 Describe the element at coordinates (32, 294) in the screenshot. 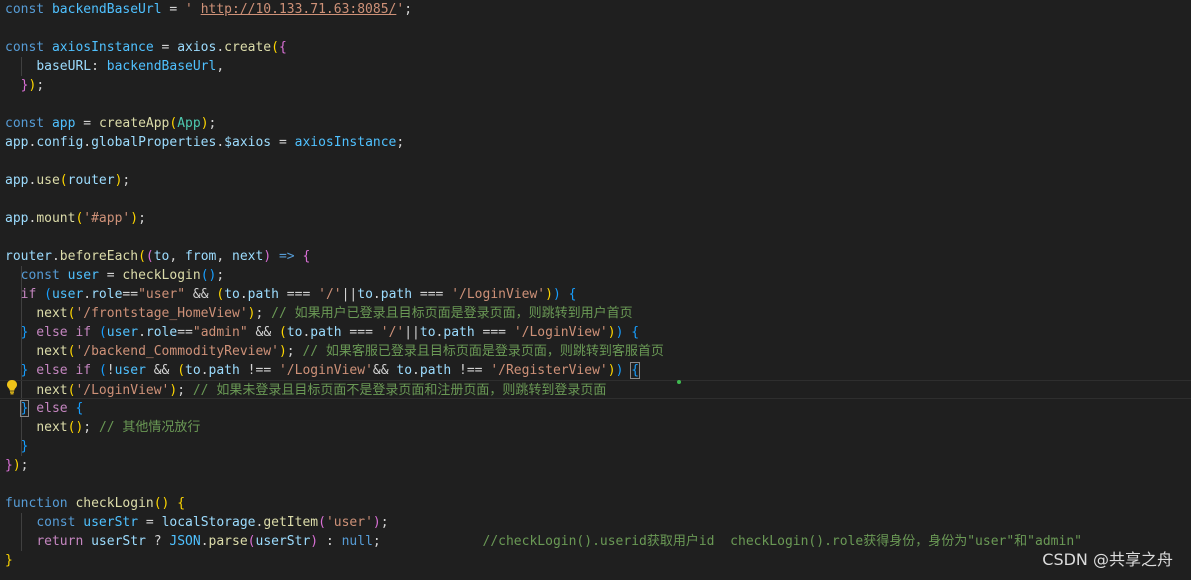

I see `code-token: if` at that location.